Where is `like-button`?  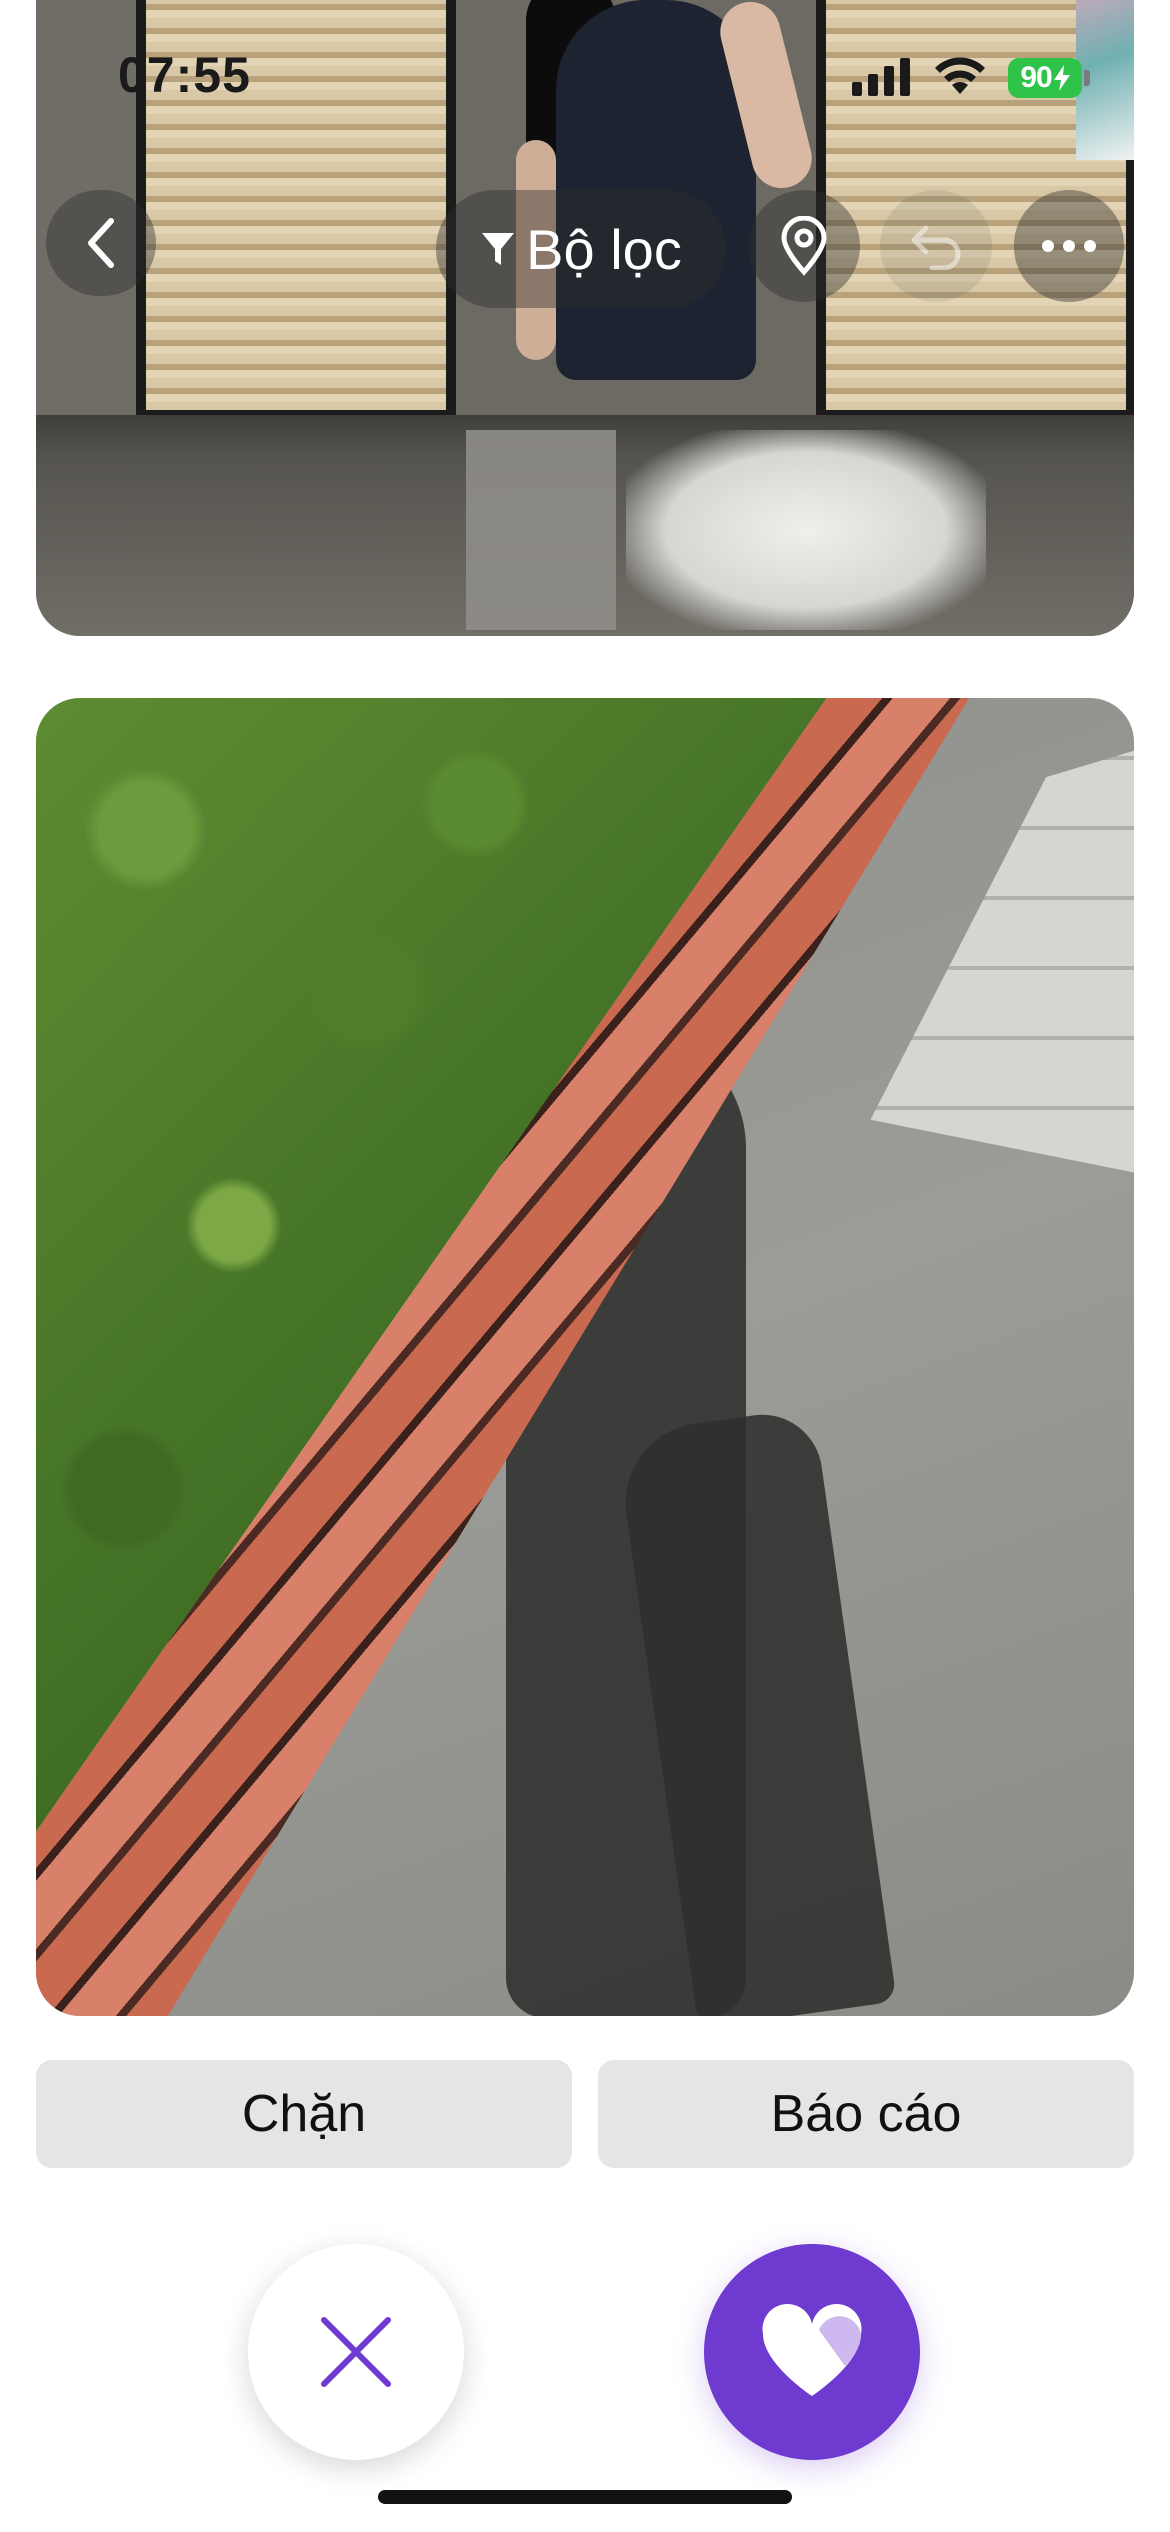 like-button is located at coordinates (812, 2352).